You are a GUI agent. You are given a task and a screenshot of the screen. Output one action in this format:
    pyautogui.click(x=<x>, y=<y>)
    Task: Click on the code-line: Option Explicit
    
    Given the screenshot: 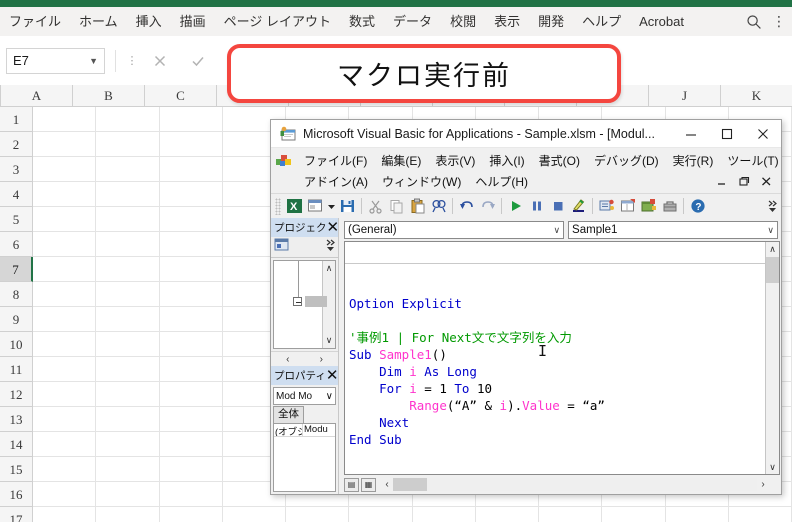 What is the action you would take?
    pyautogui.click(x=557, y=303)
    